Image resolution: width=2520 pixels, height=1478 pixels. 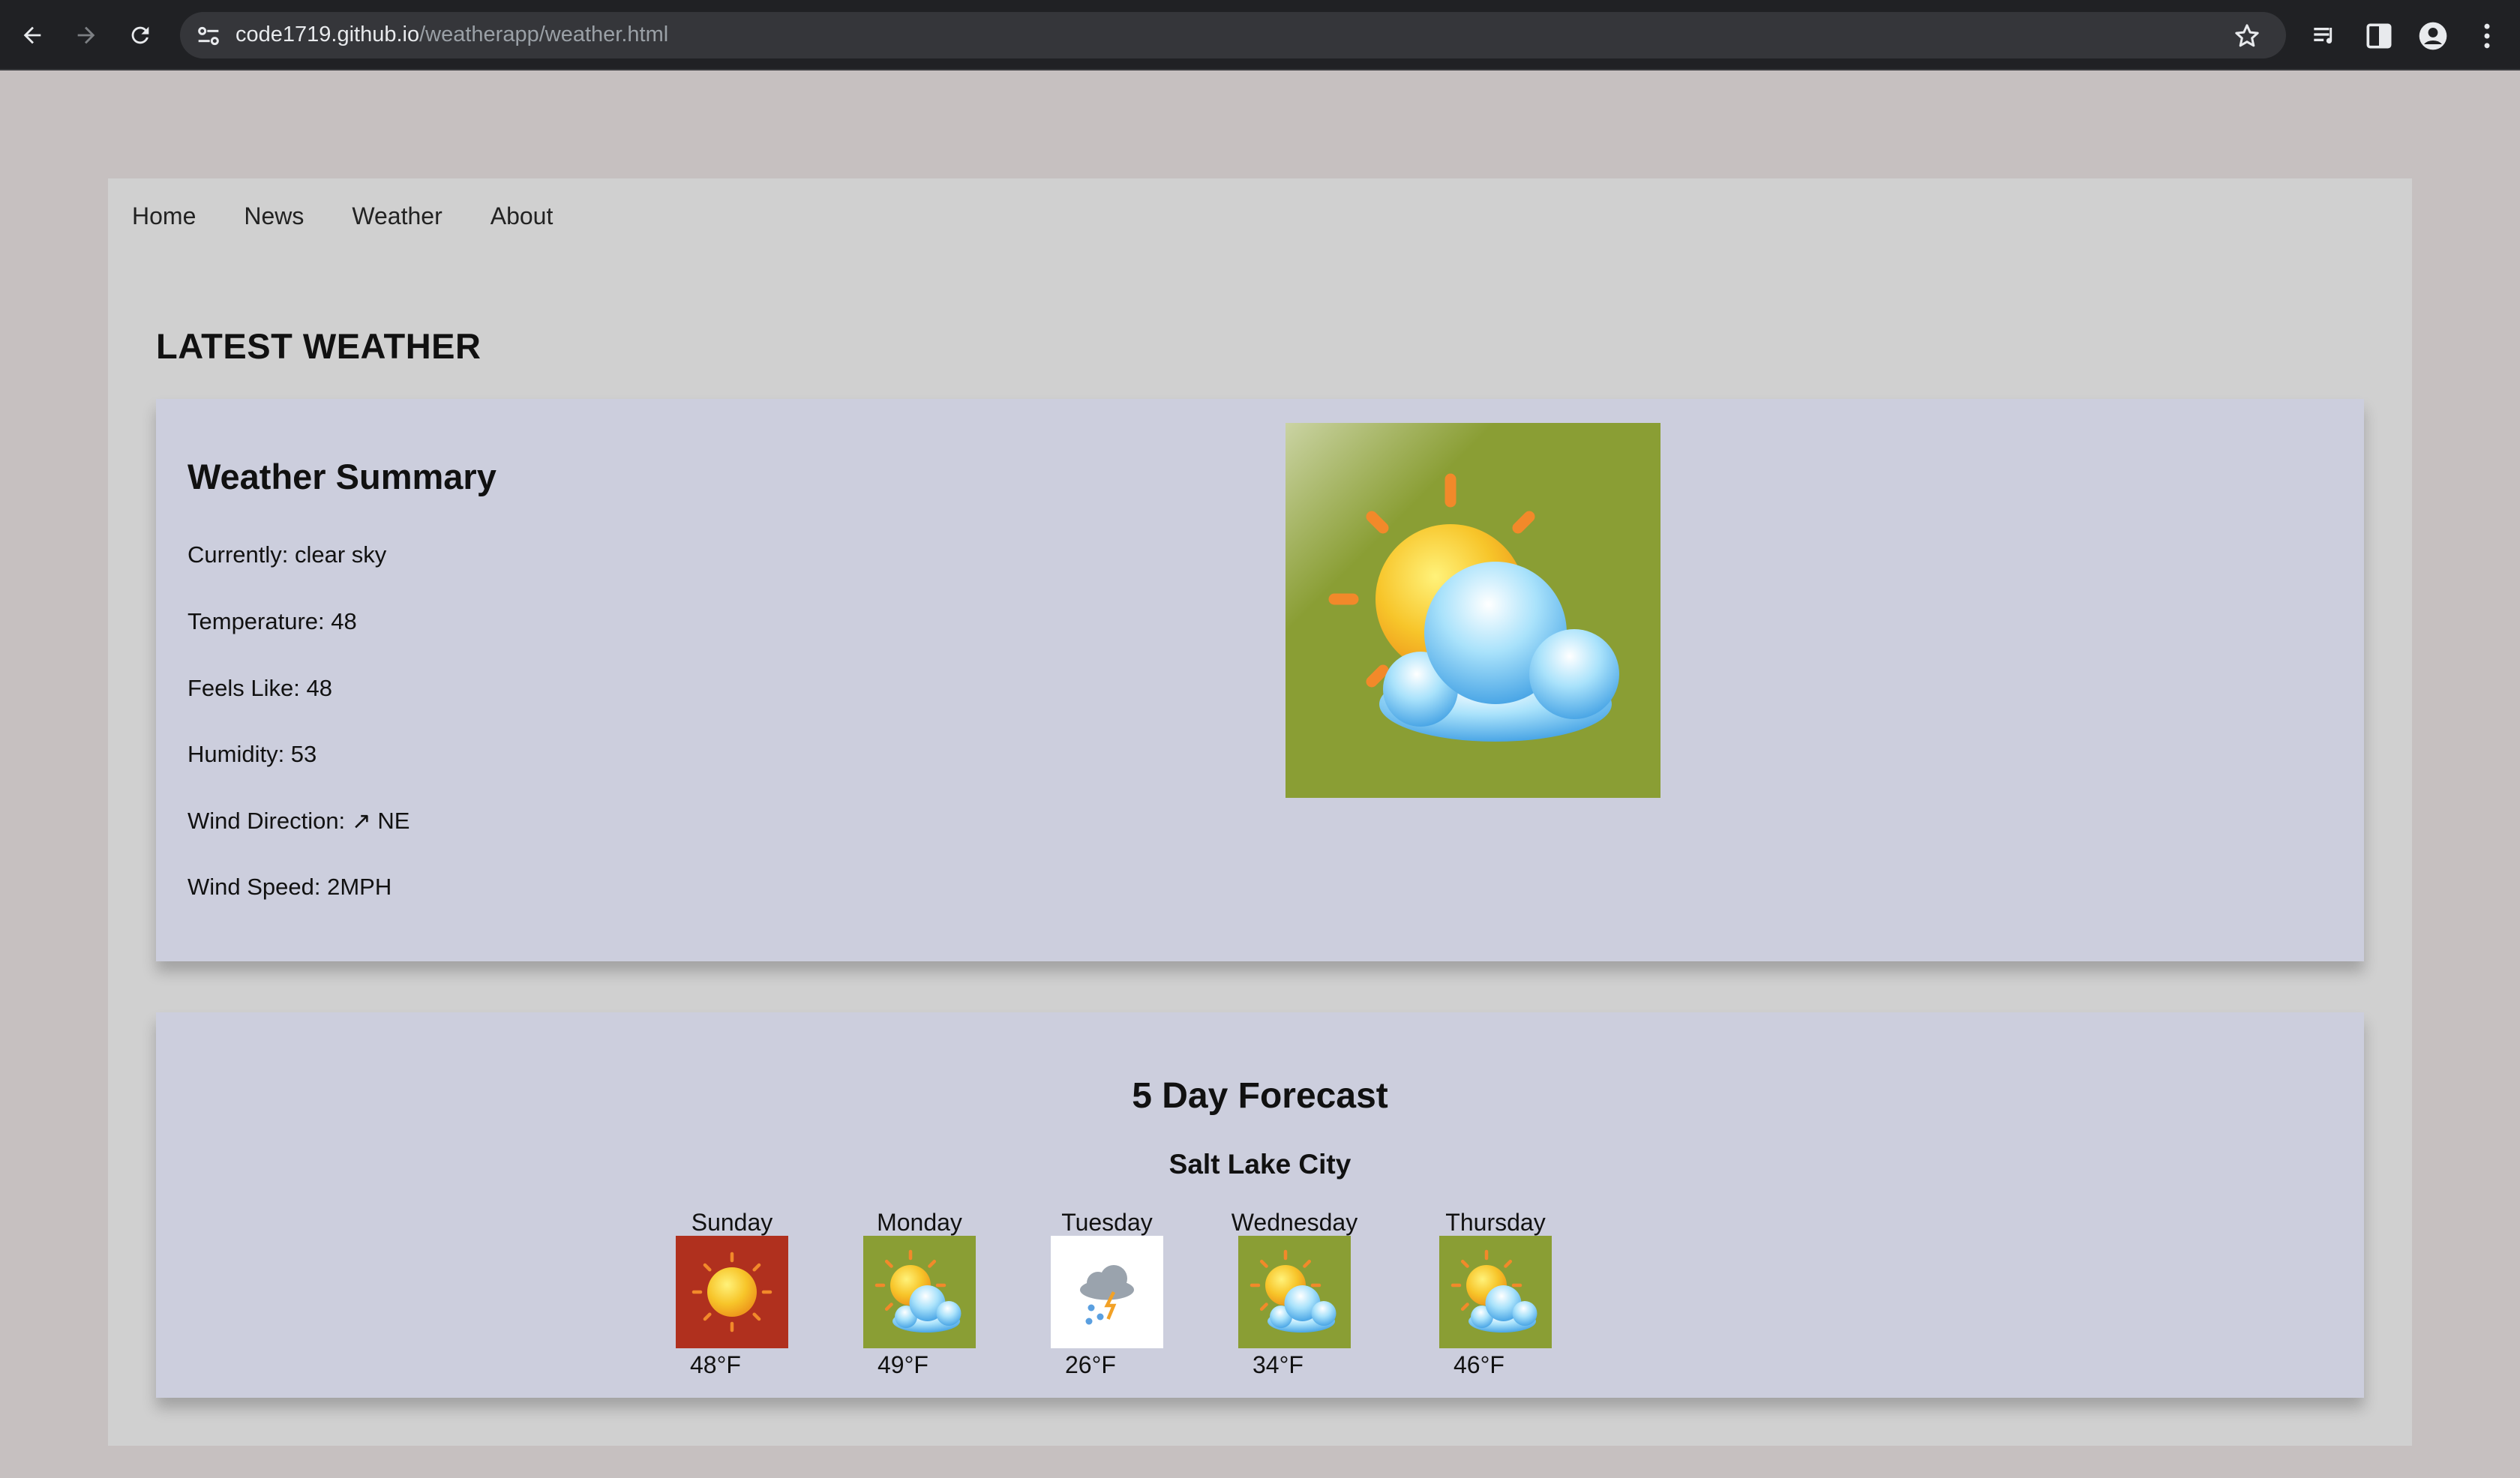 I want to click on forecast-day: Sunday 48°F, so click(x=732, y=1293).